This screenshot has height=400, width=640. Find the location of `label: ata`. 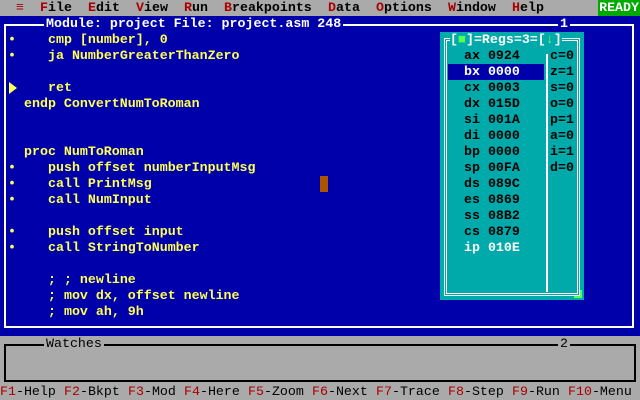

label: ata is located at coordinates (347, 7).